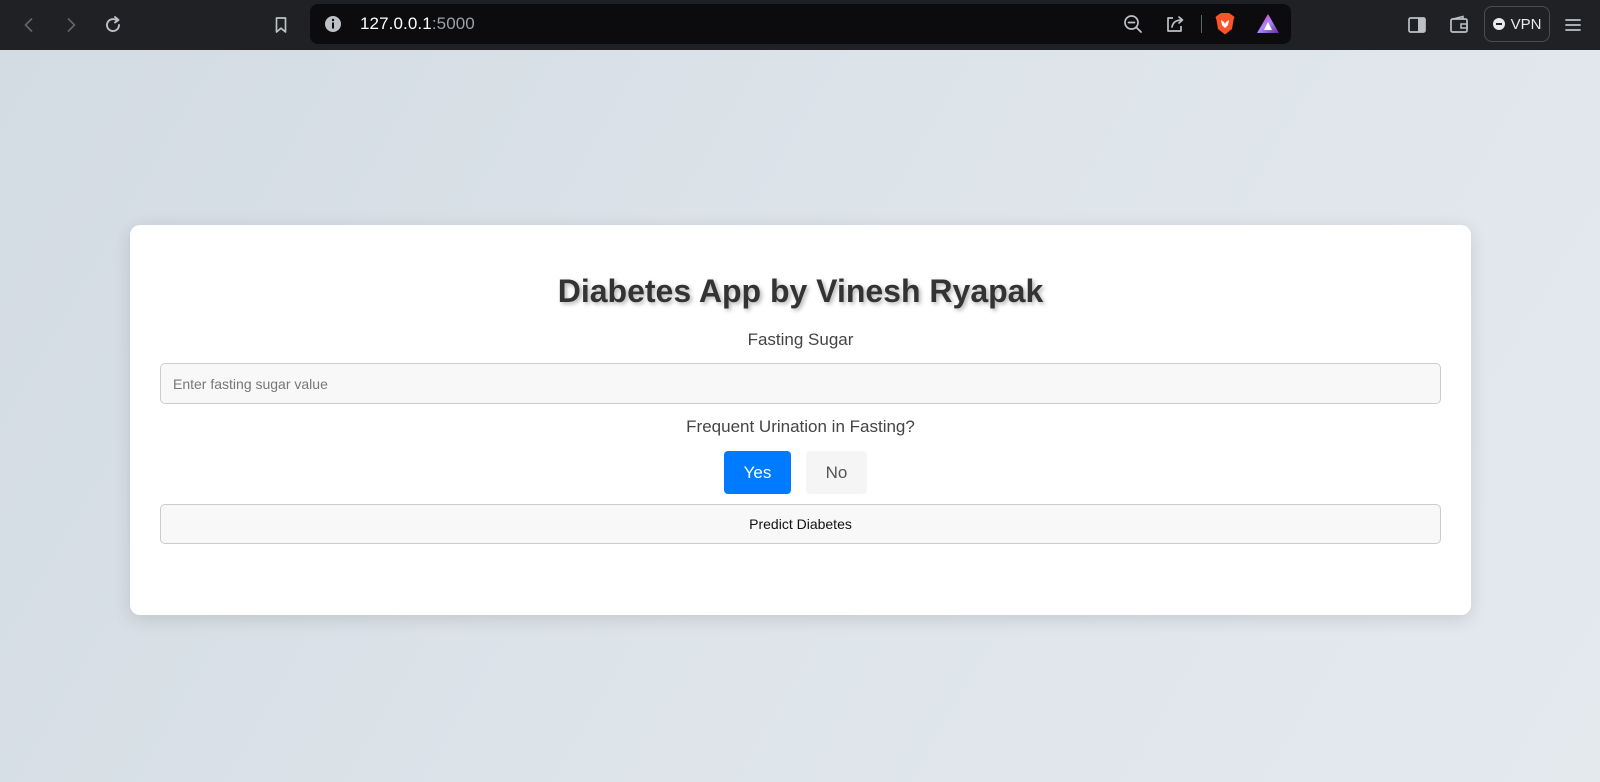 The height and width of the screenshot is (782, 1600). What do you see at coordinates (1201, 24) in the screenshot?
I see `address-separator` at bounding box center [1201, 24].